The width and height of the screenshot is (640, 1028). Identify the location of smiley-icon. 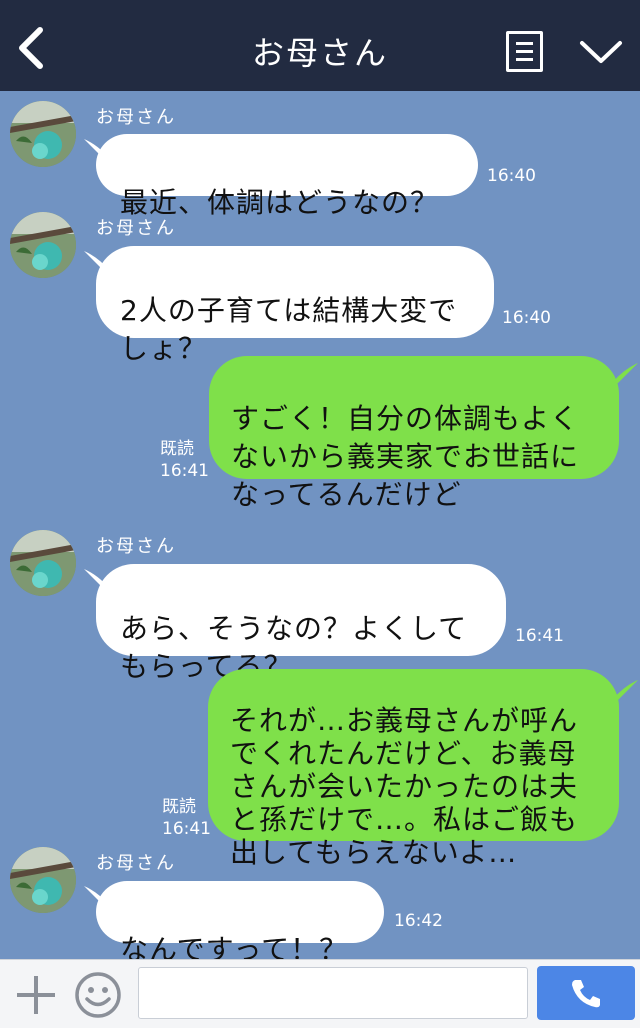
(98, 995).